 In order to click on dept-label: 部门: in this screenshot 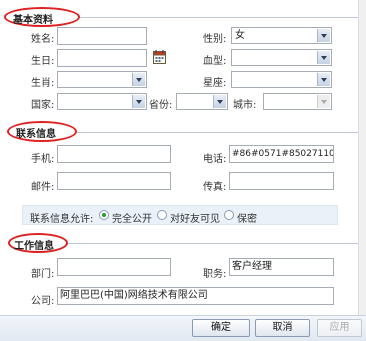, I will do `click(43, 274)`.